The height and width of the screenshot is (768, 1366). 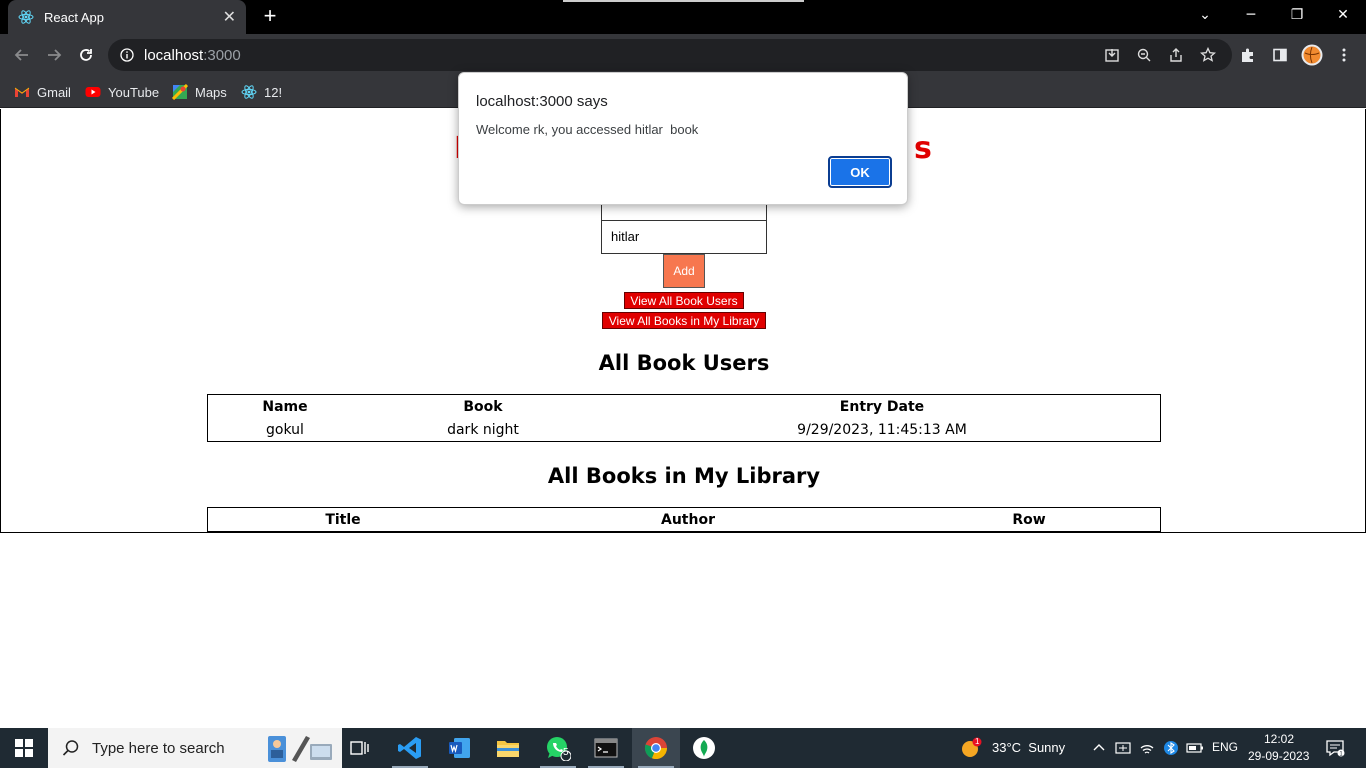 I want to click on terminal-taskbar-app, so click(x=606, y=748).